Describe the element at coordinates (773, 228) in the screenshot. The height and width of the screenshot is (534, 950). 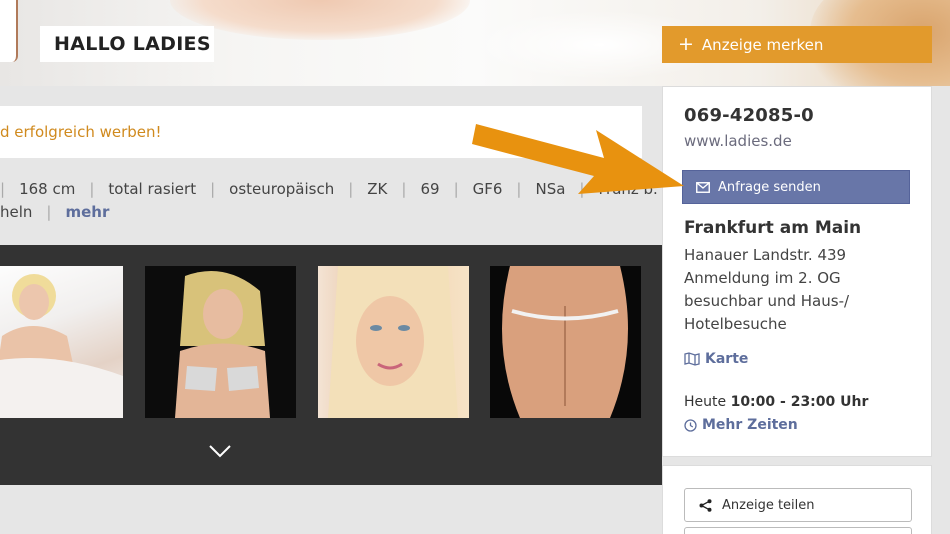
I see `city-heading: Frankfurt am Main` at that location.